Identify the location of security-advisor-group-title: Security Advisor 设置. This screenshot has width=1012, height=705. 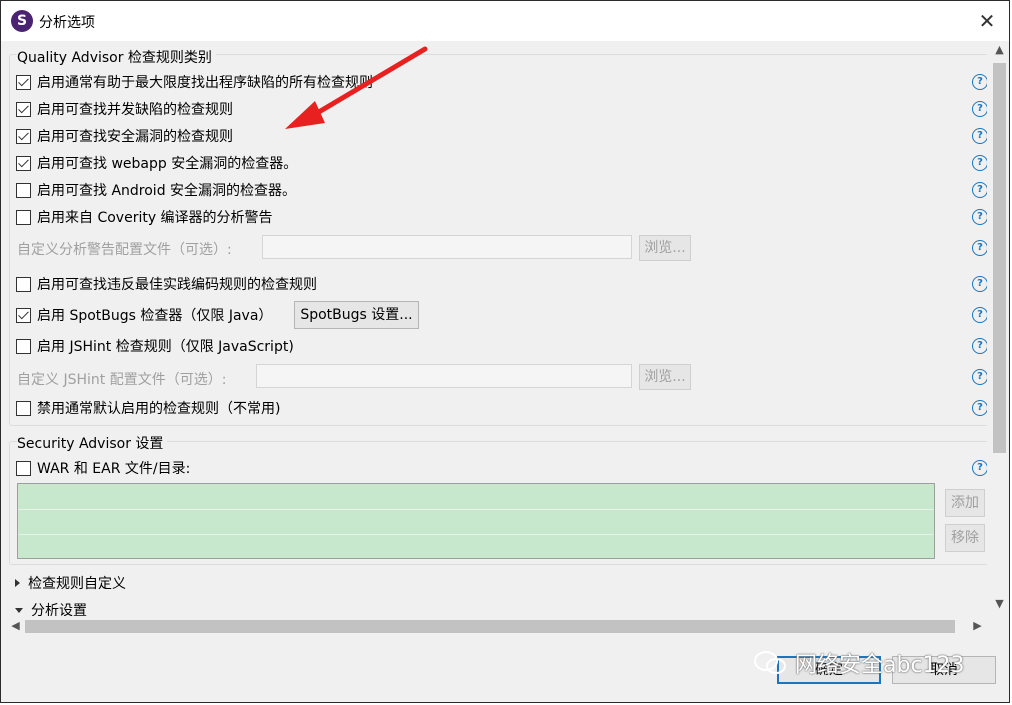
(92, 443).